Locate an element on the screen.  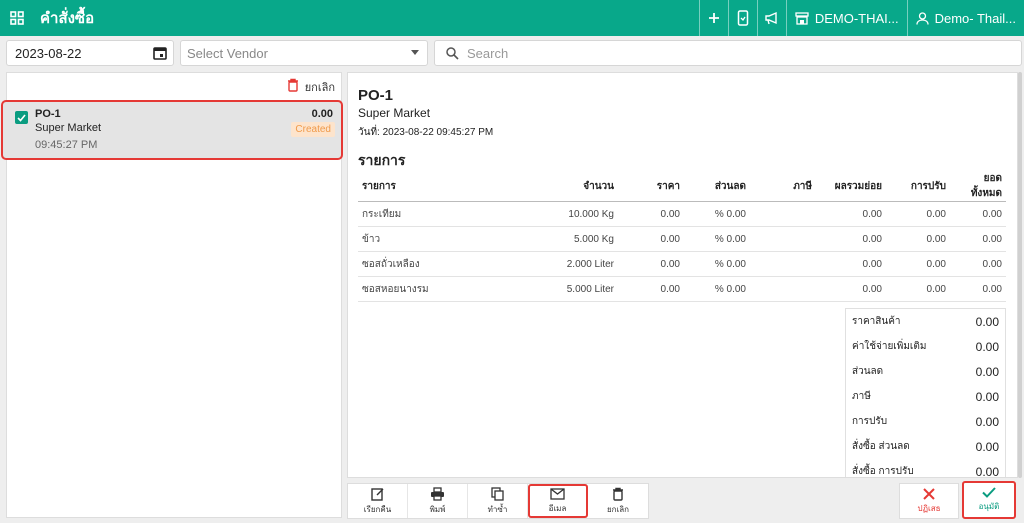
summary-row: ราคาสินค้า 0.00 is located at coordinates (925, 321).